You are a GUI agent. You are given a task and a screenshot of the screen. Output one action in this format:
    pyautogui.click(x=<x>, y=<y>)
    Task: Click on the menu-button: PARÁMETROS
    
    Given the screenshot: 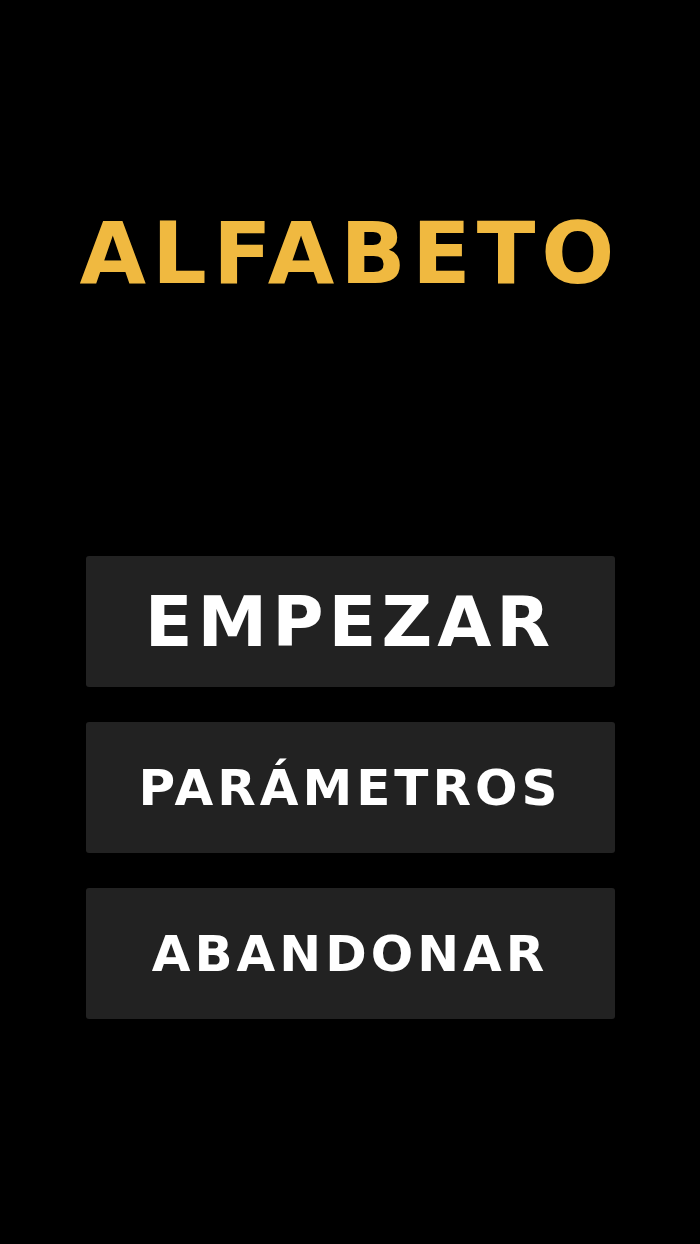 What is the action you would take?
    pyautogui.click(x=350, y=787)
    